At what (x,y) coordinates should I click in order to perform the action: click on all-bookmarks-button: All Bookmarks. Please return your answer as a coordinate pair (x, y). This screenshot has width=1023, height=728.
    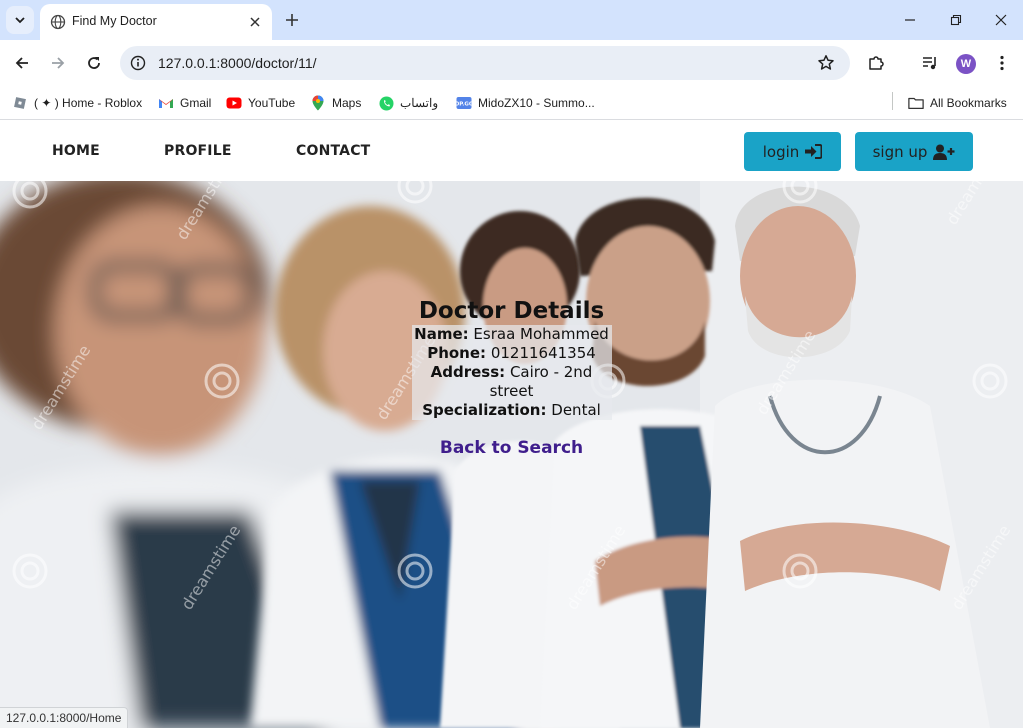
    Looking at the image, I should click on (957, 103).